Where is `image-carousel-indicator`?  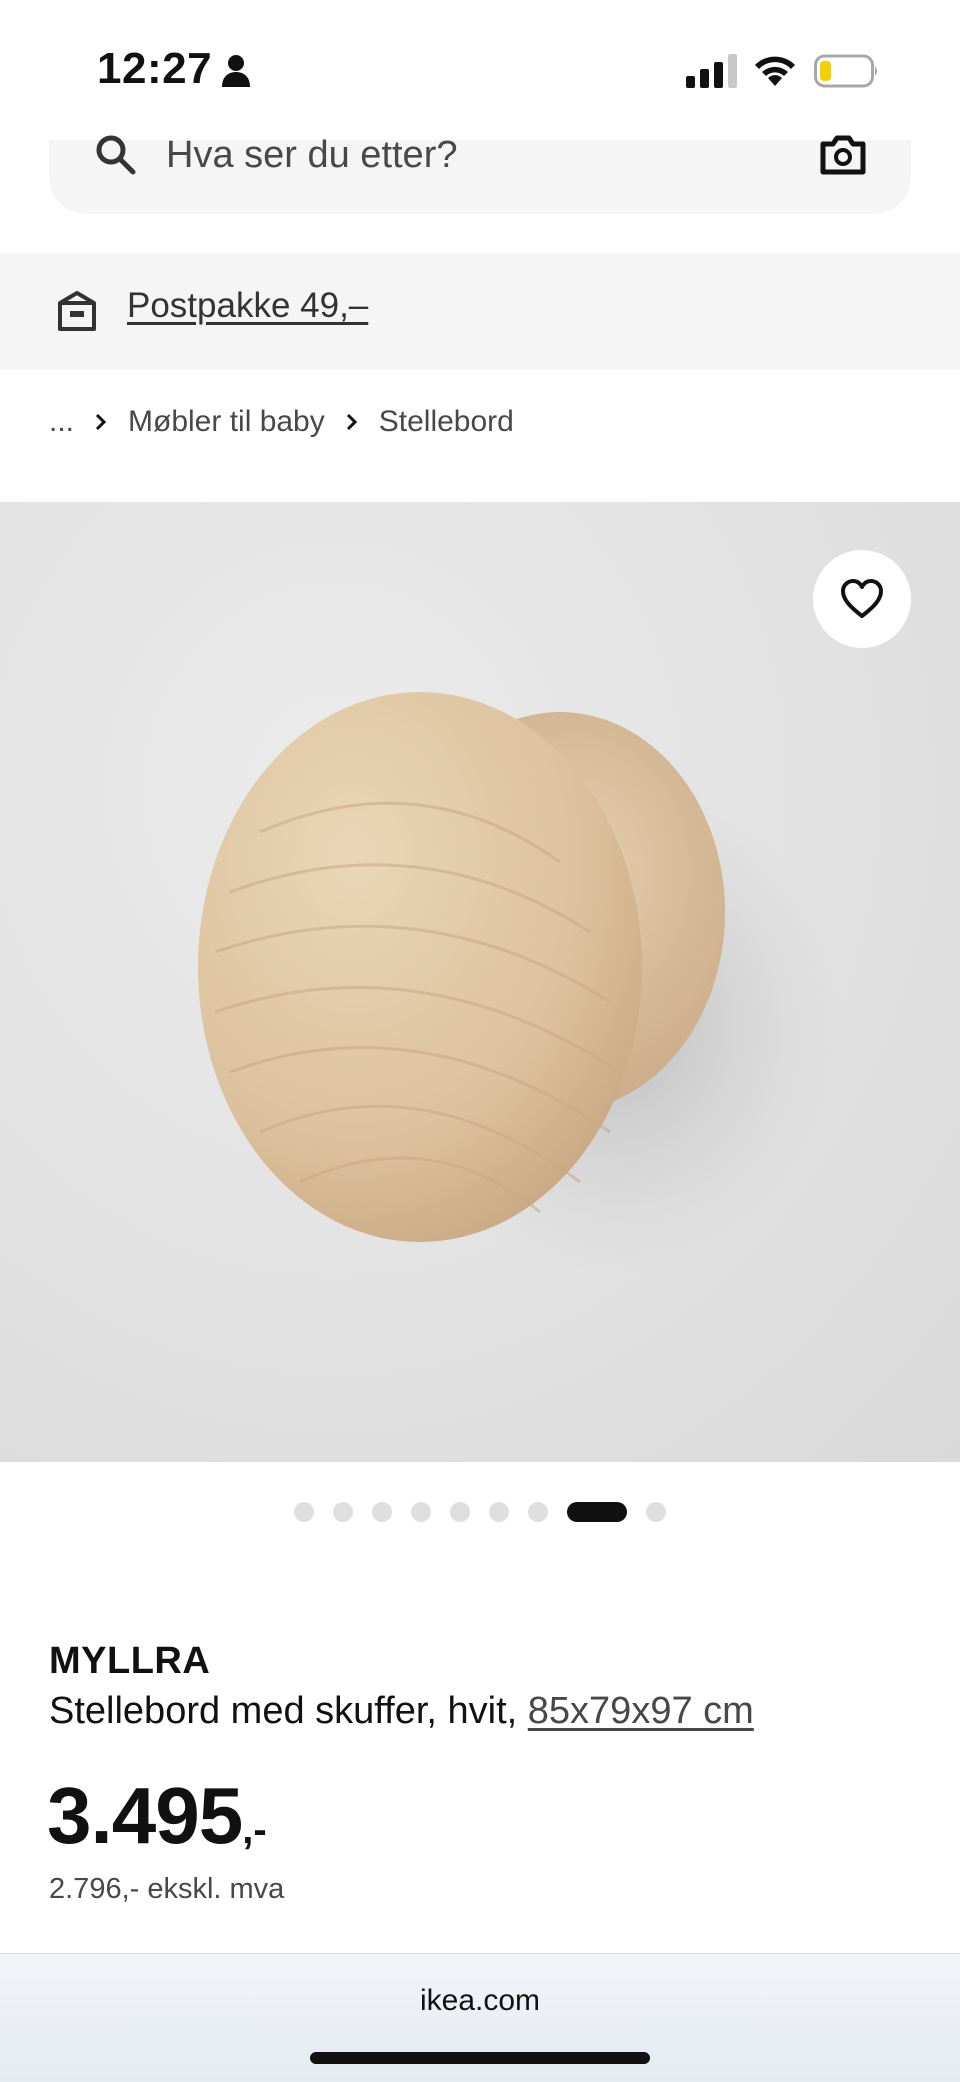 image-carousel-indicator is located at coordinates (480, 1512).